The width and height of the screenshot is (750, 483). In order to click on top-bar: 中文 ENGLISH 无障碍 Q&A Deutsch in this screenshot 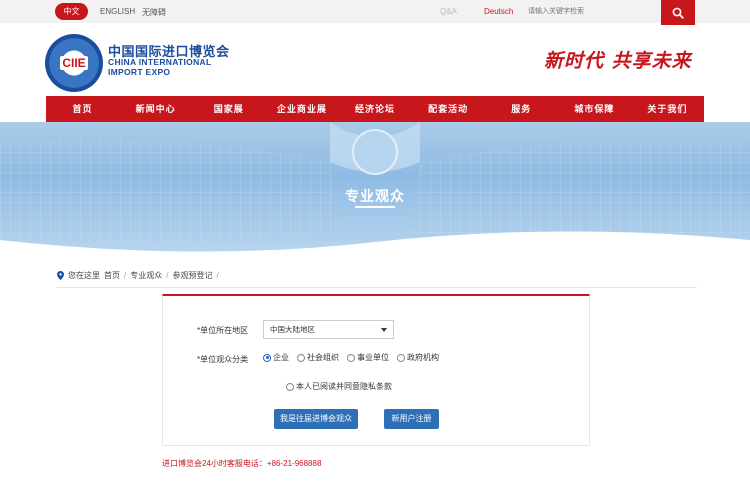, I will do `click(375, 12)`.